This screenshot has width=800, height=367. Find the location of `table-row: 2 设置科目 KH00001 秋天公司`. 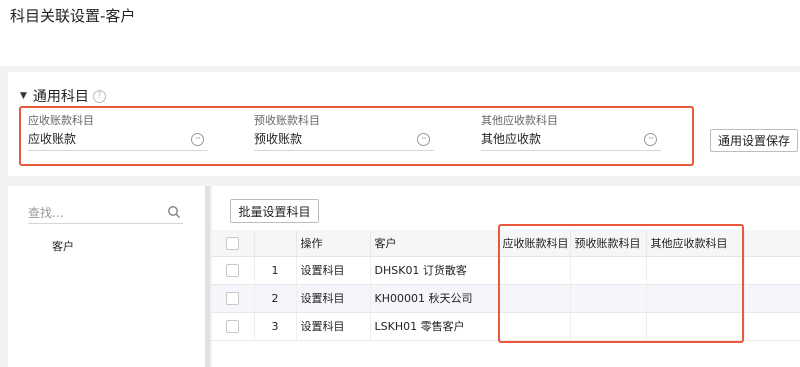

table-row: 2 设置科目 KH00001 秋天公司 is located at coordinates (506, 298).